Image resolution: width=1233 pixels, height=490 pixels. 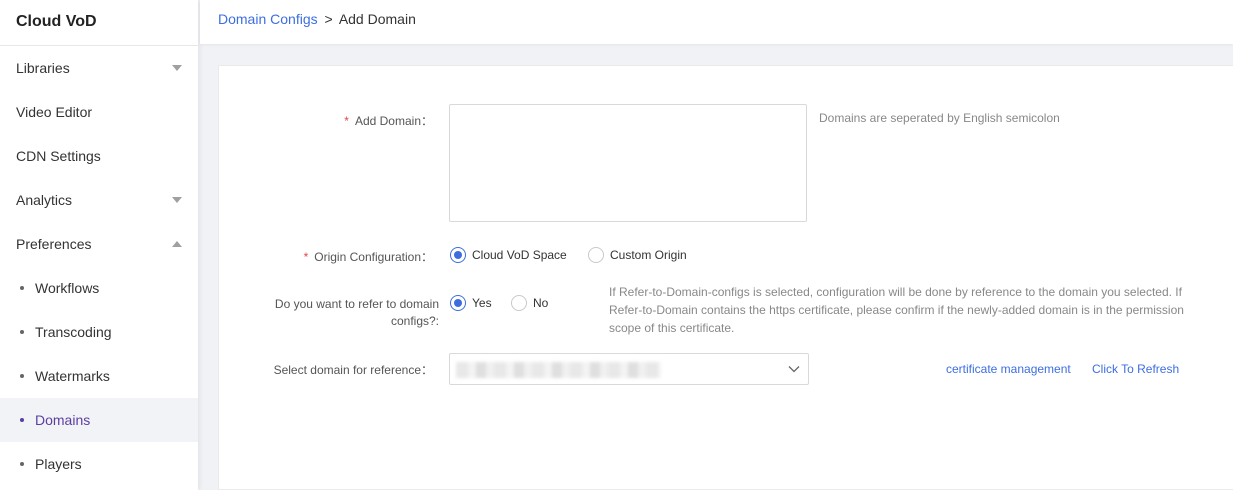 I want to click on sidebar-subitem-watermarks: Watermarks, so click(x=99, y=376).